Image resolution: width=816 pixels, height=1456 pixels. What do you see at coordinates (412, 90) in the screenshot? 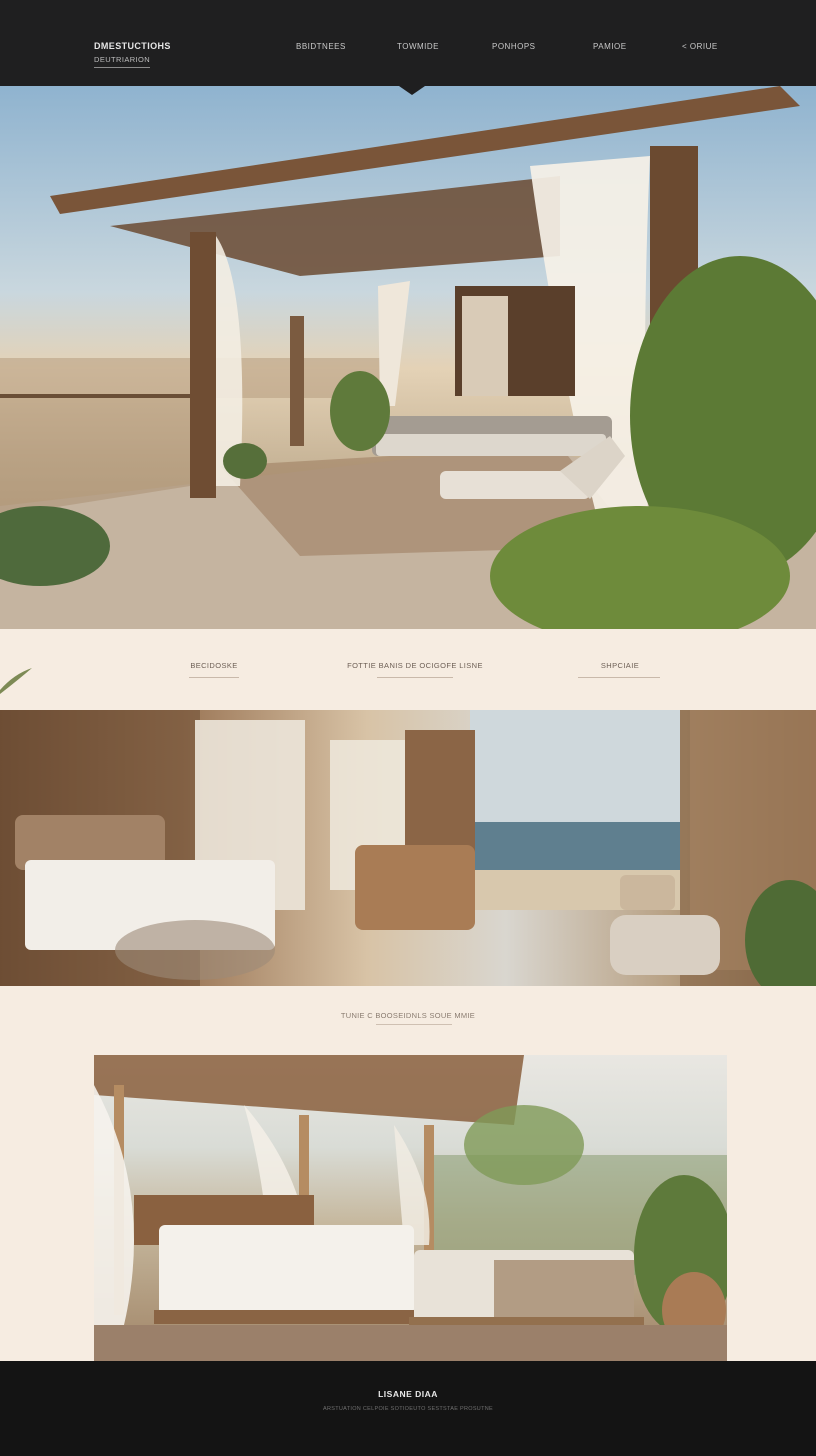
I see `nav-active-indicator` at bounding box center [412, 90].